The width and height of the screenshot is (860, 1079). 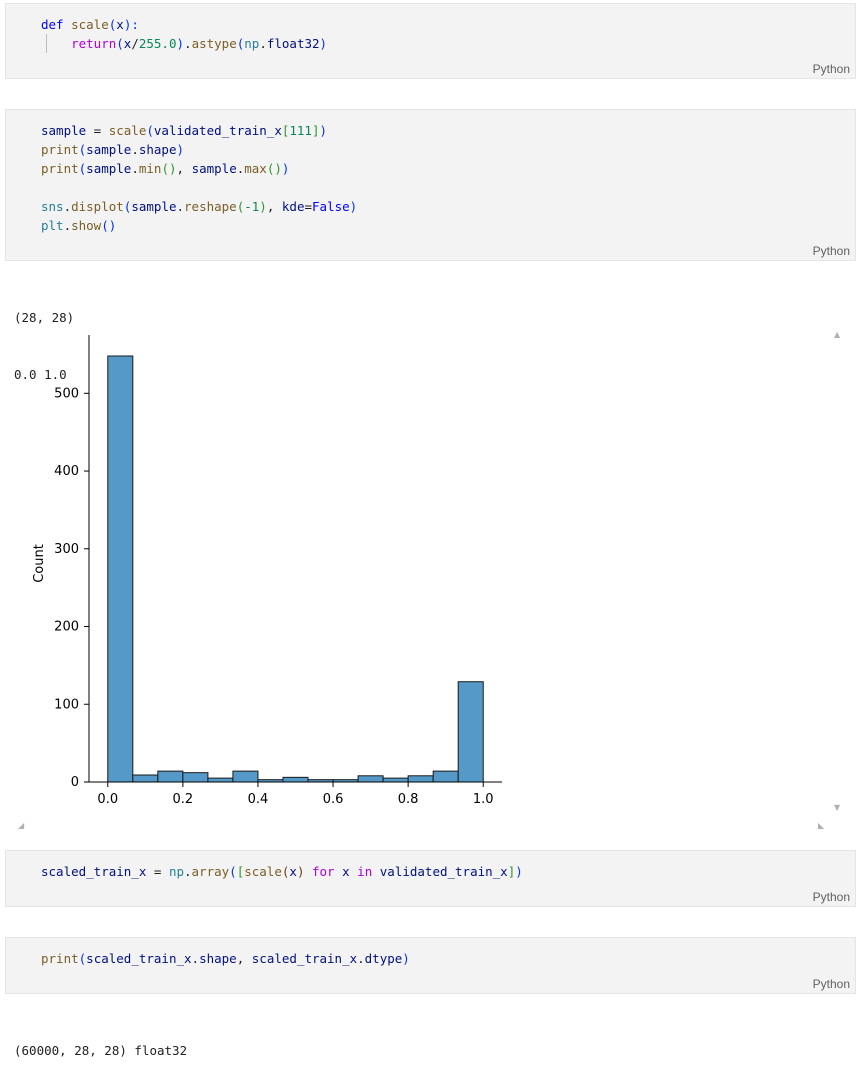 I want to click on code-token: in, so click(x=365, y=871).